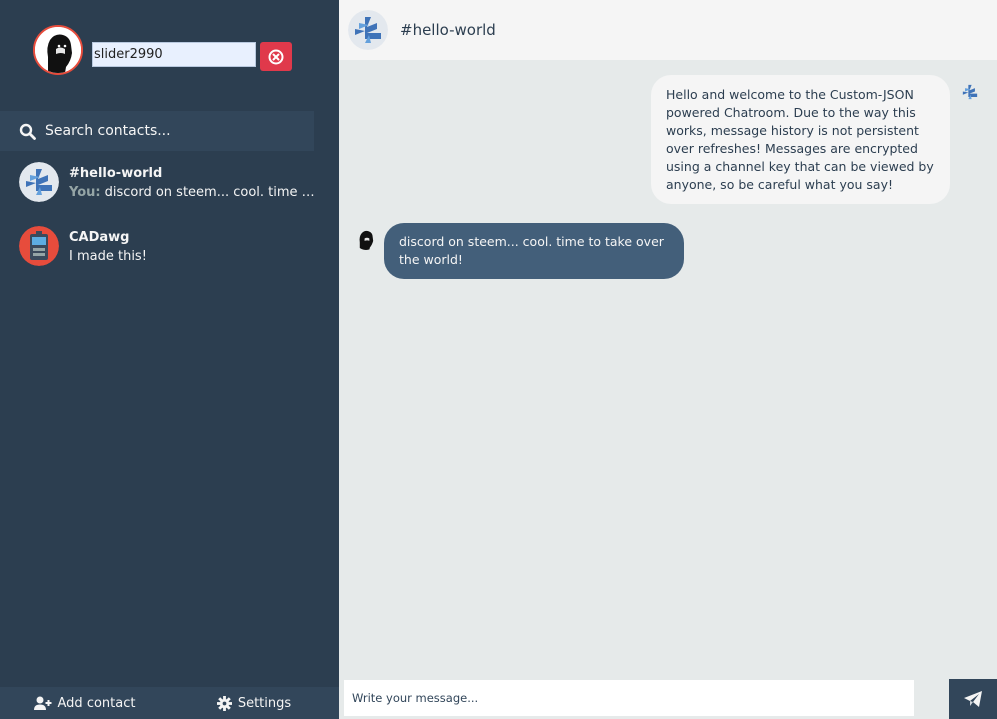  I want to click on steem-logo-avatar, so click(39, 182).